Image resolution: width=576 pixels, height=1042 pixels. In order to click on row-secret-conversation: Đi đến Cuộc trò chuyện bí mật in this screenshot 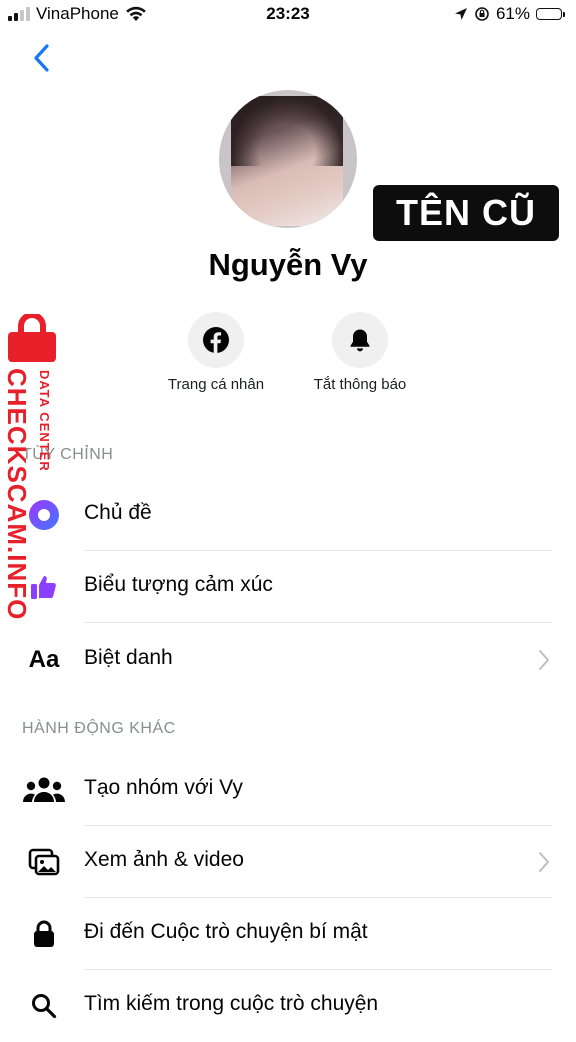, I will do `click(288, 934)`.